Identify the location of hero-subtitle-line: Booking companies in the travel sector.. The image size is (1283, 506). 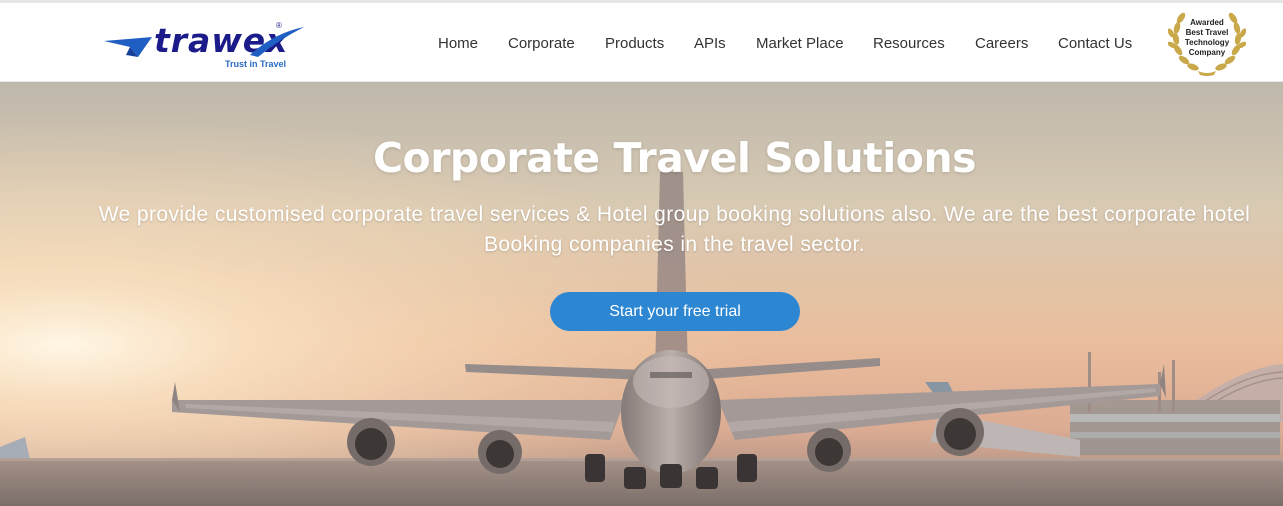
(674, 244).